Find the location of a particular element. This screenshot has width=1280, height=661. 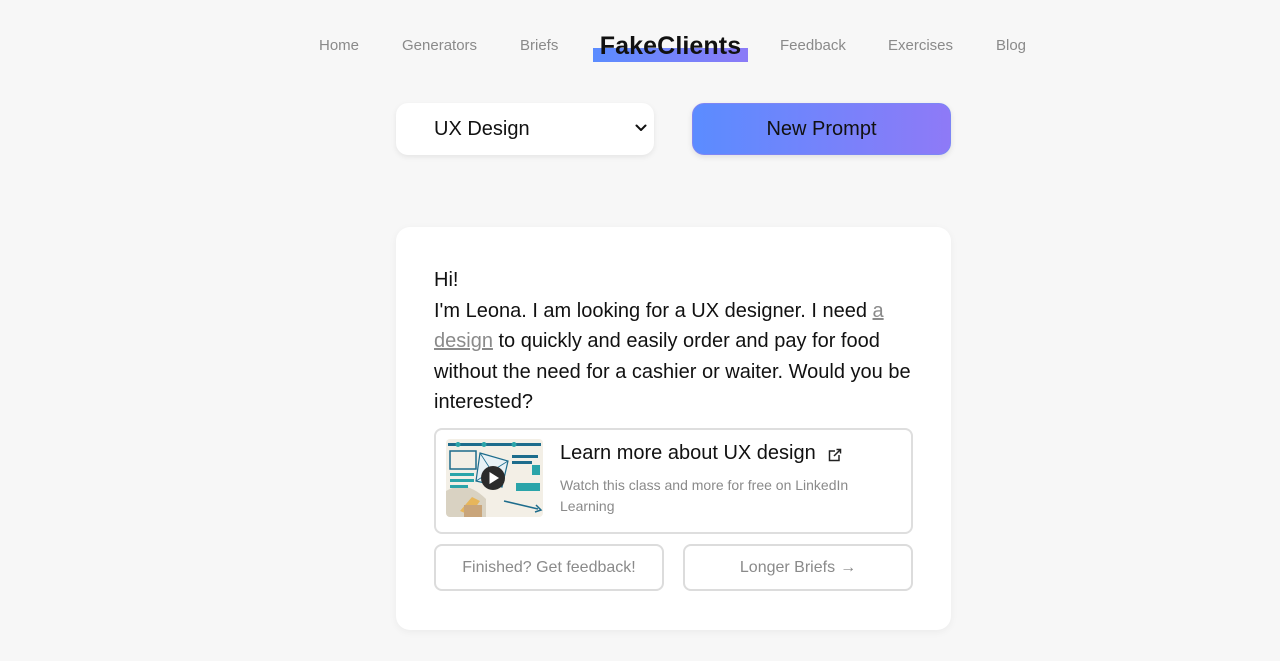

promo-title: Learn more about UX design is located at coordinates (688, 453).